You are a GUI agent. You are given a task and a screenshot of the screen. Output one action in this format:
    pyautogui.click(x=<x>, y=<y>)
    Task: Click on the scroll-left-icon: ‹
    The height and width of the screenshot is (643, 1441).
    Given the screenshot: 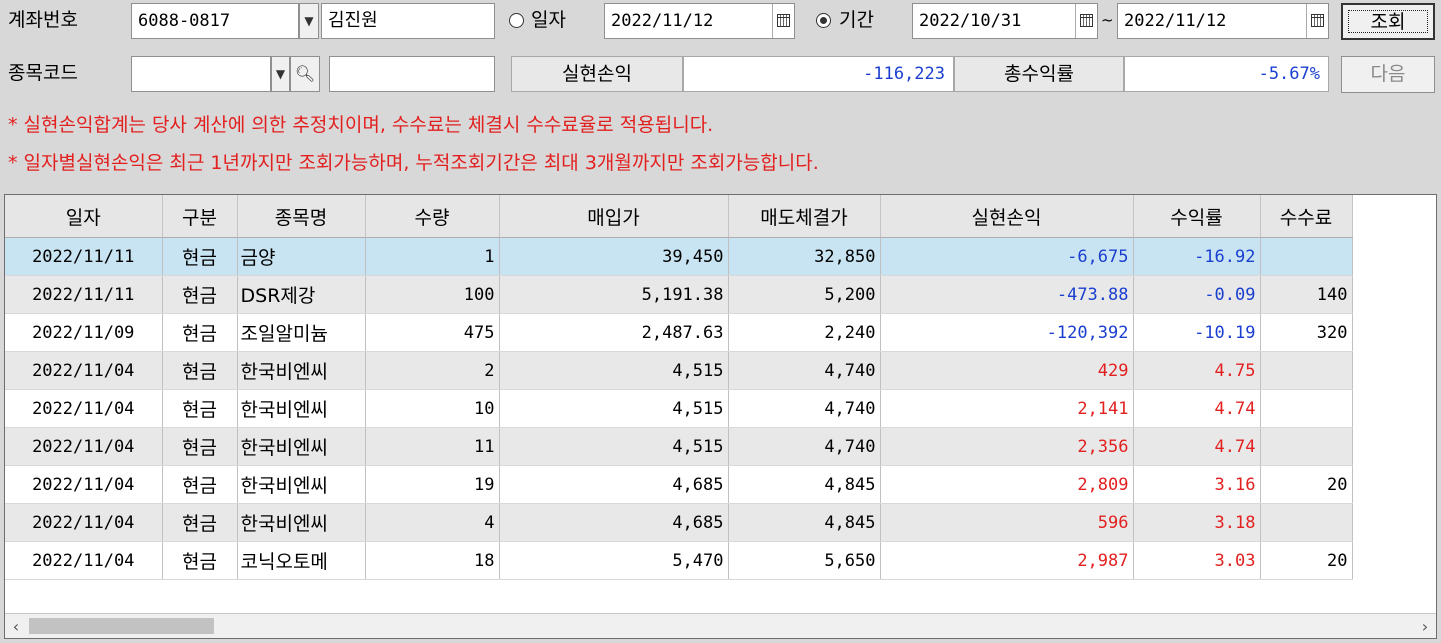 What is the action you would take?
    pyautogui.click(x=16, y=626)
    